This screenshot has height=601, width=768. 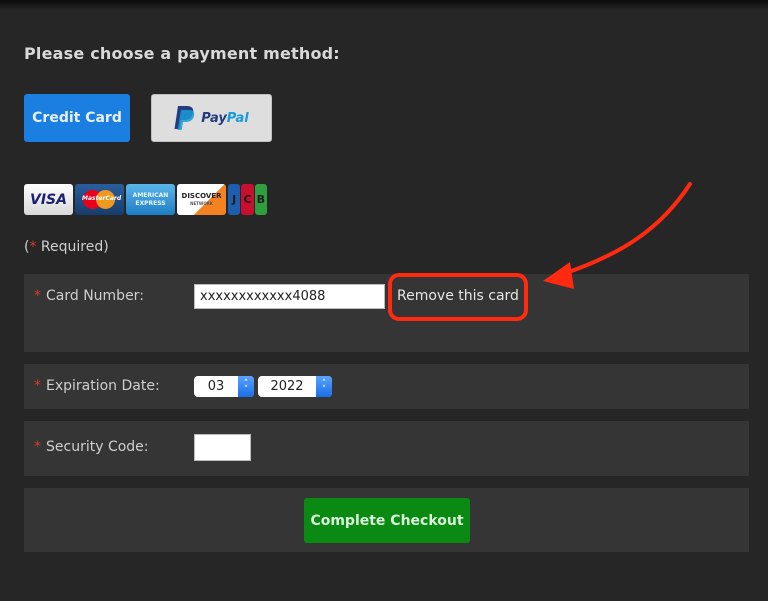 I want to click on expiration-month-select: 03 ˄ ˅, so click(x=224, y=386).